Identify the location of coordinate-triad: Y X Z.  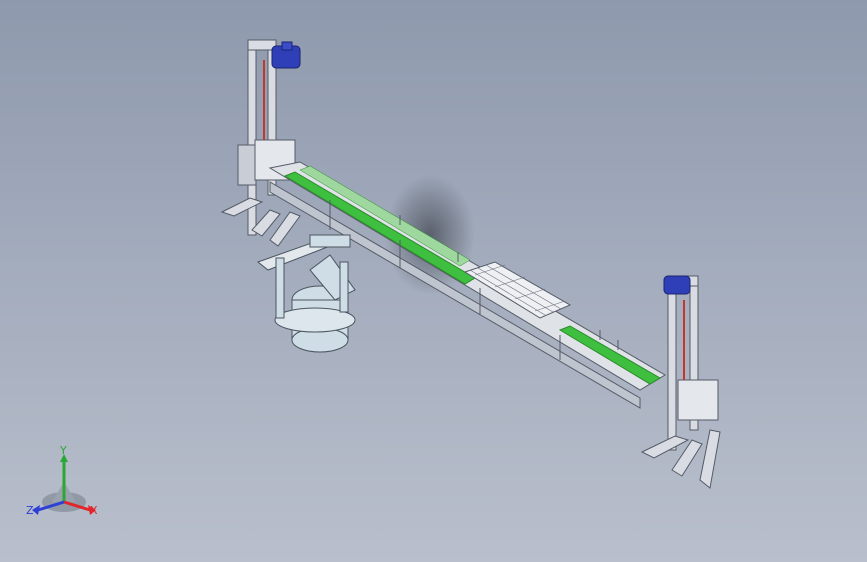
(62, 481).